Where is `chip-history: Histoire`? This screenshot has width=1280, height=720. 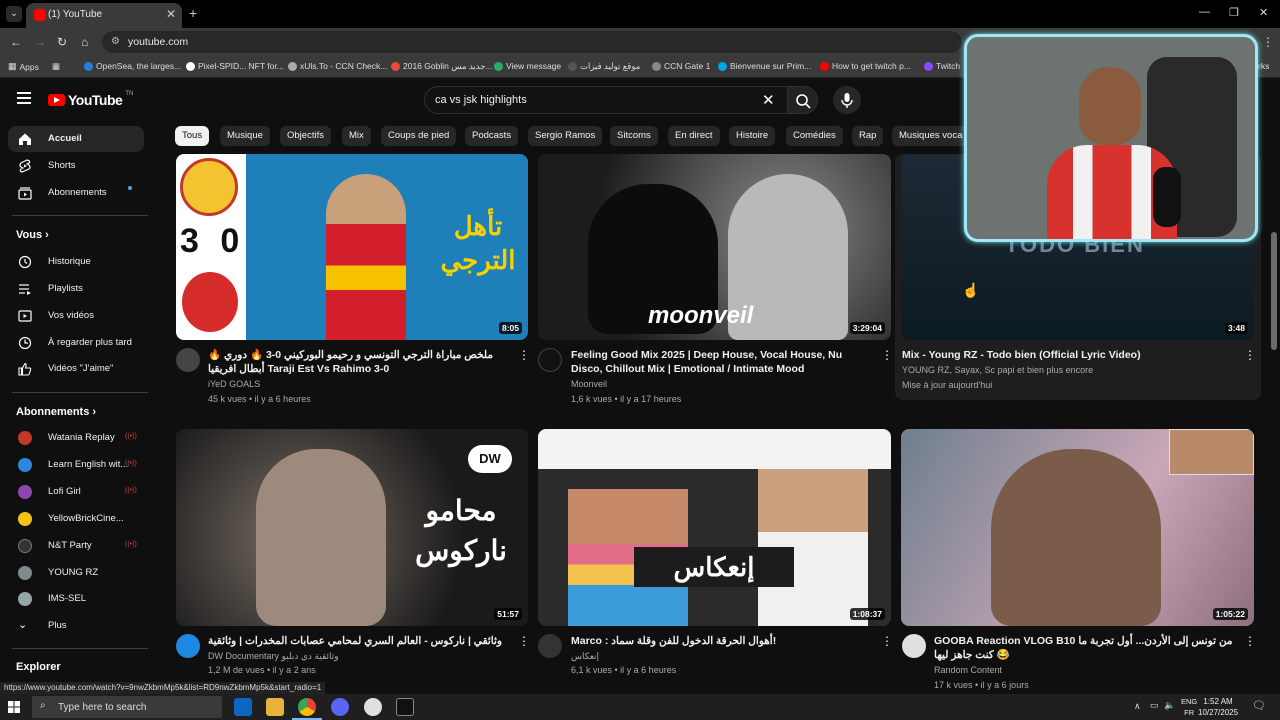 chip-history: Histoire is located at coordinates (752, 136).